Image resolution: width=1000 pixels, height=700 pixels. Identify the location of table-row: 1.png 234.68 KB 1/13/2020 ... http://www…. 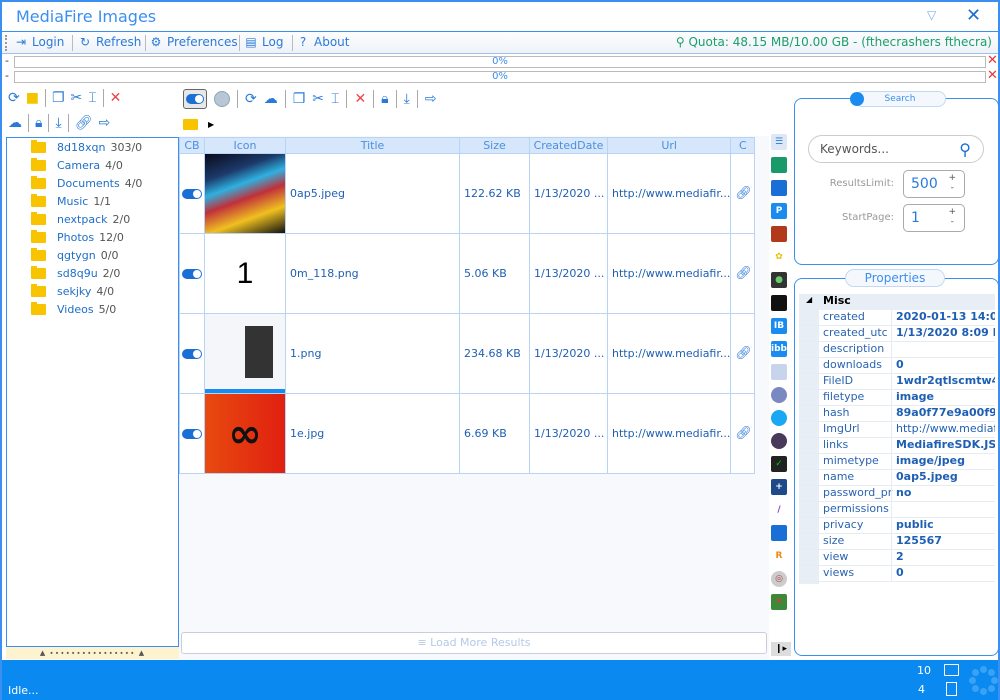
(467, 353).